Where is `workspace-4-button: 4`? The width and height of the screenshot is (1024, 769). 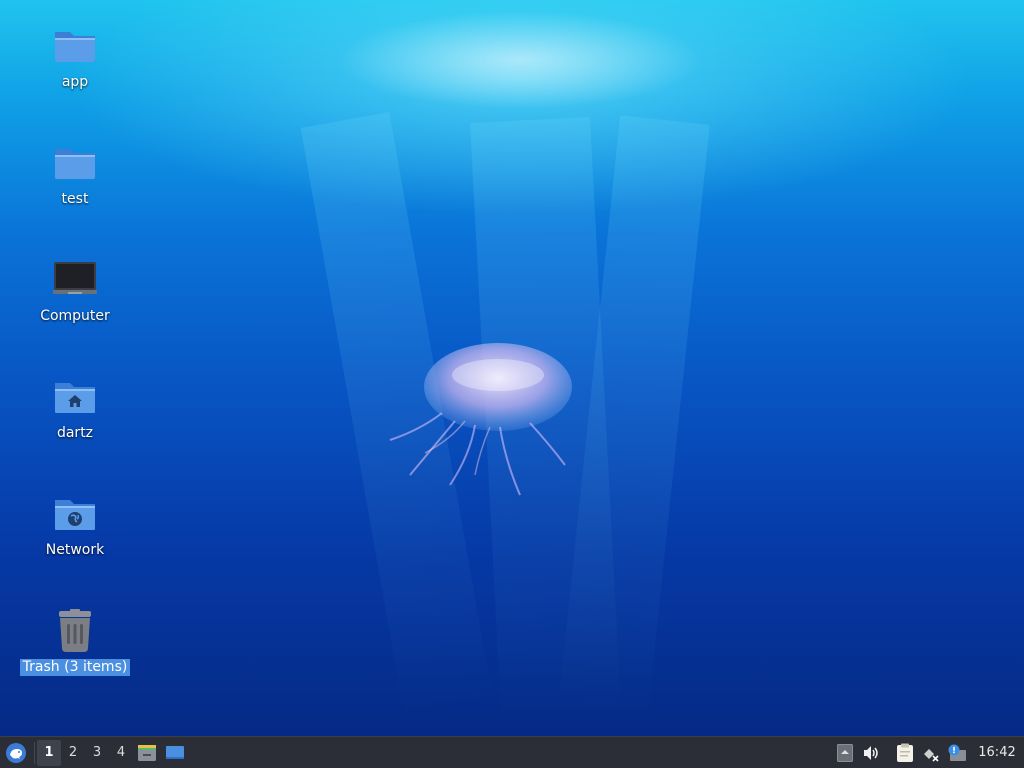
workspace-4-button: 4 is located at coordinates (121, 753).